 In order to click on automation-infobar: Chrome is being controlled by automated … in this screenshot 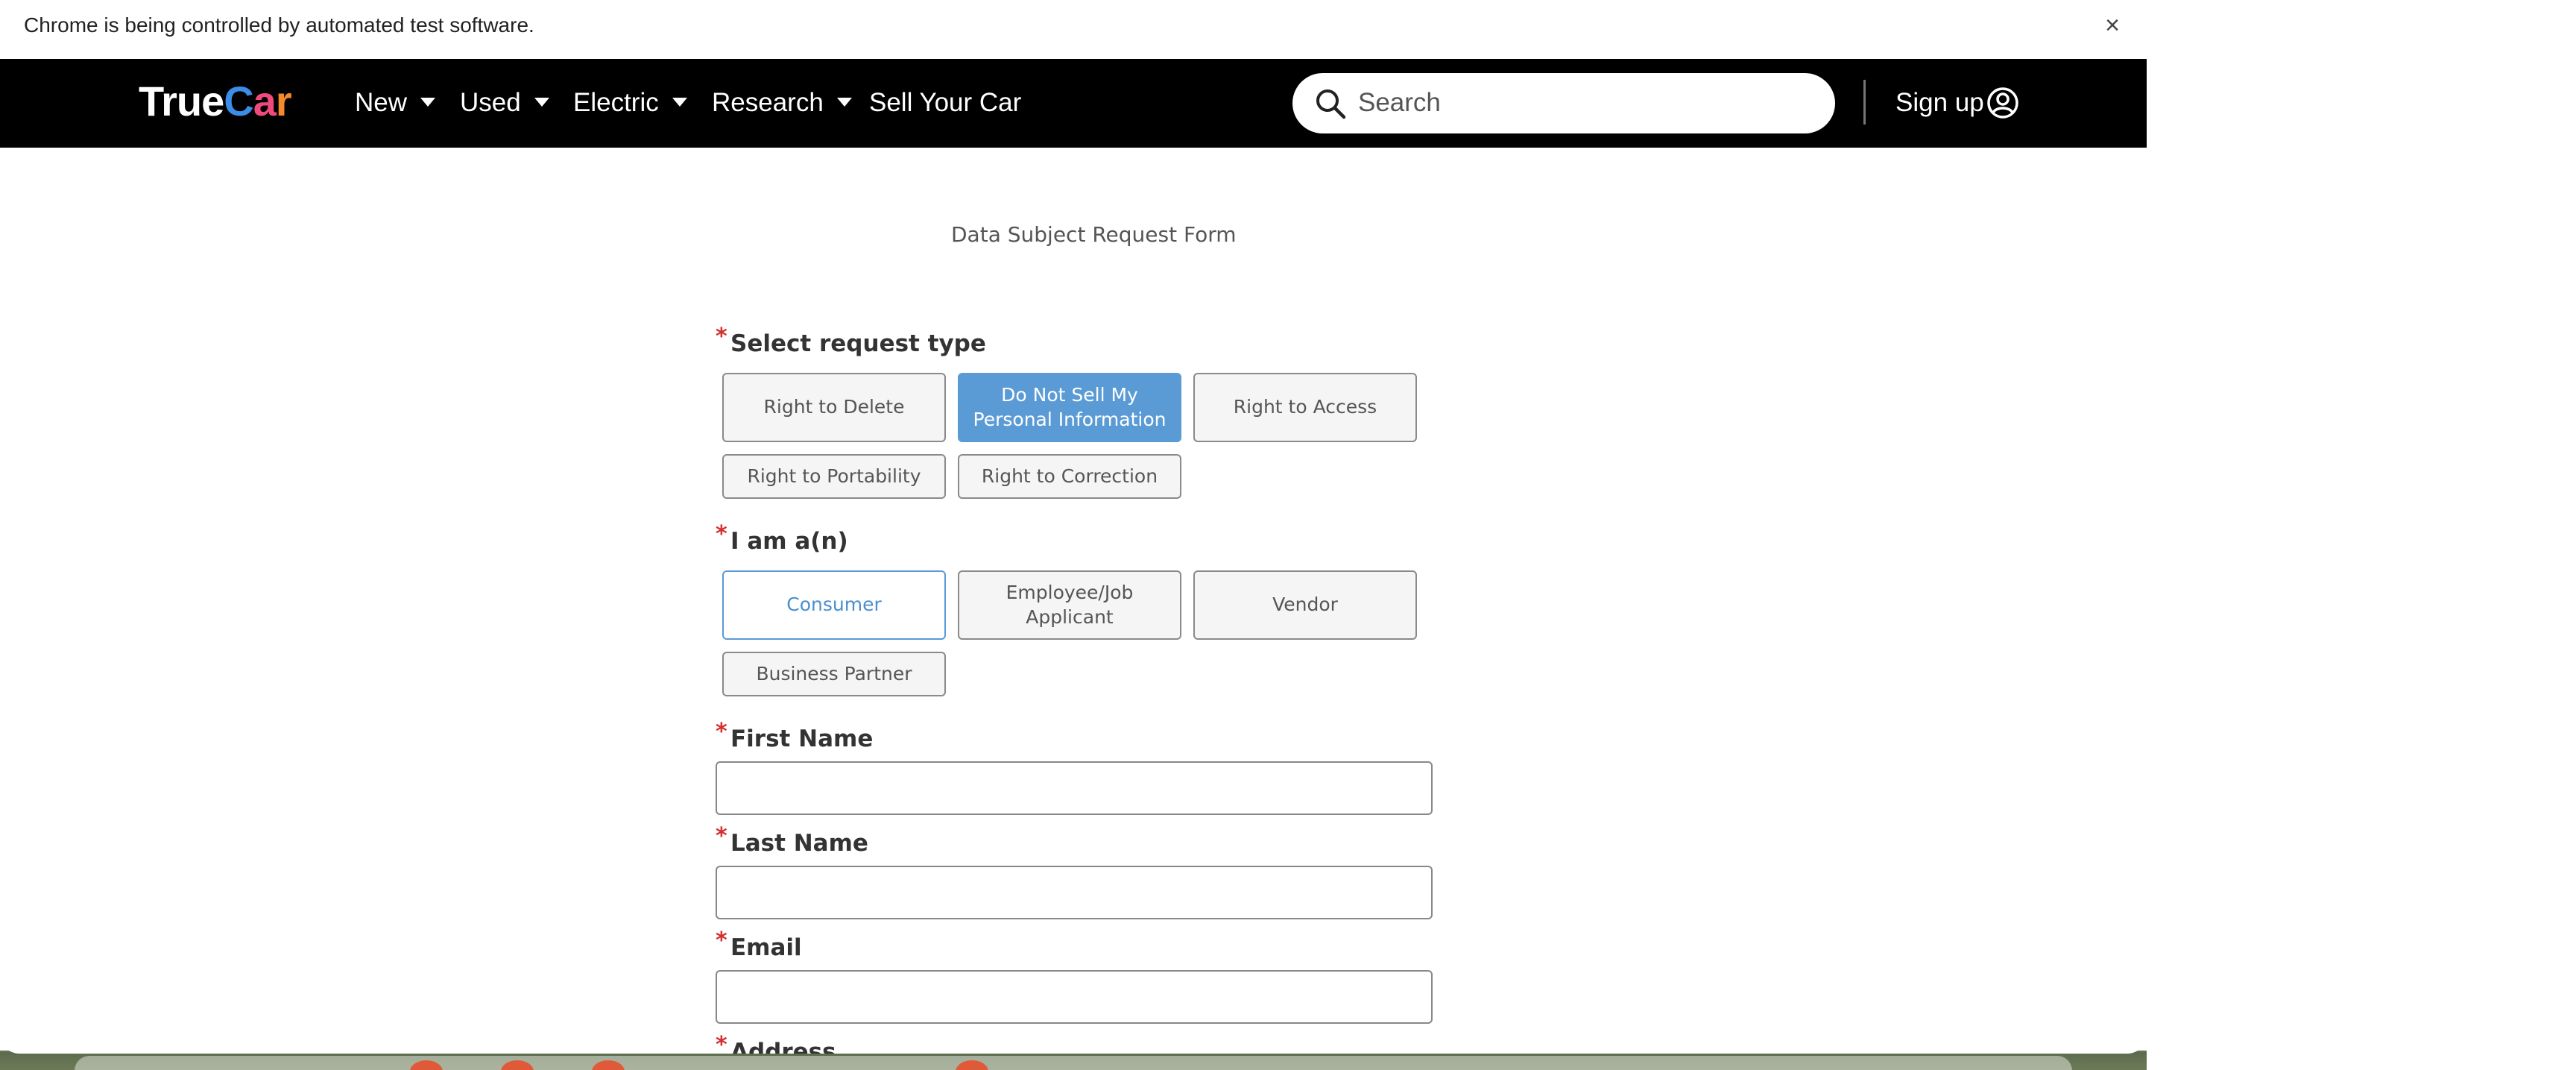, I will do `click(1073, 29)`.